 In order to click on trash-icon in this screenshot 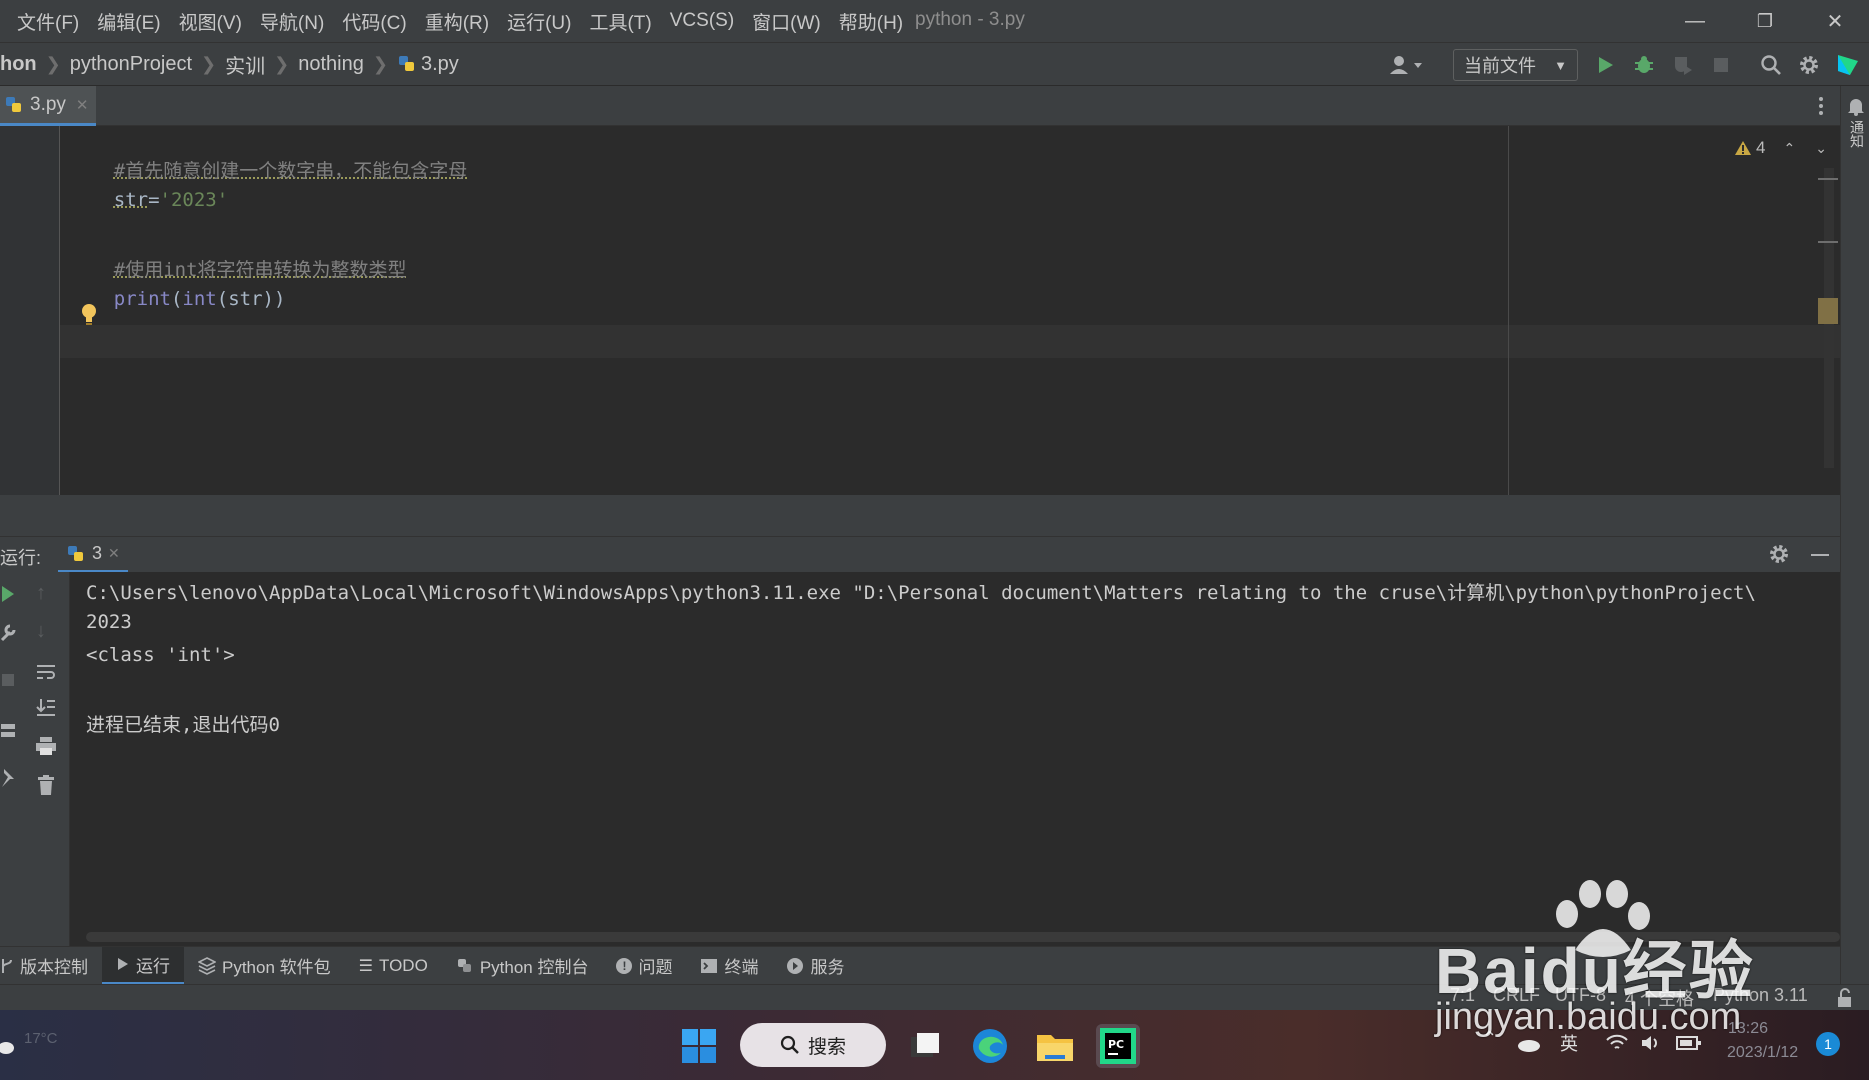, I will do `click(46, 785)`.